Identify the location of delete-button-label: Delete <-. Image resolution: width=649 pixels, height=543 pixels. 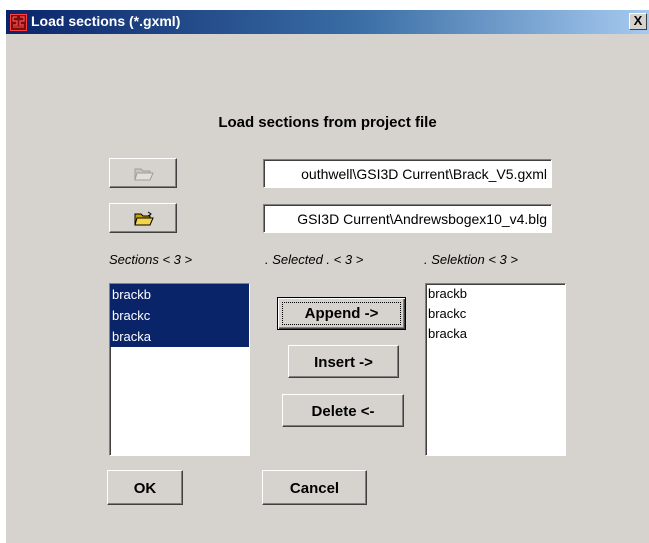
(343, 411).